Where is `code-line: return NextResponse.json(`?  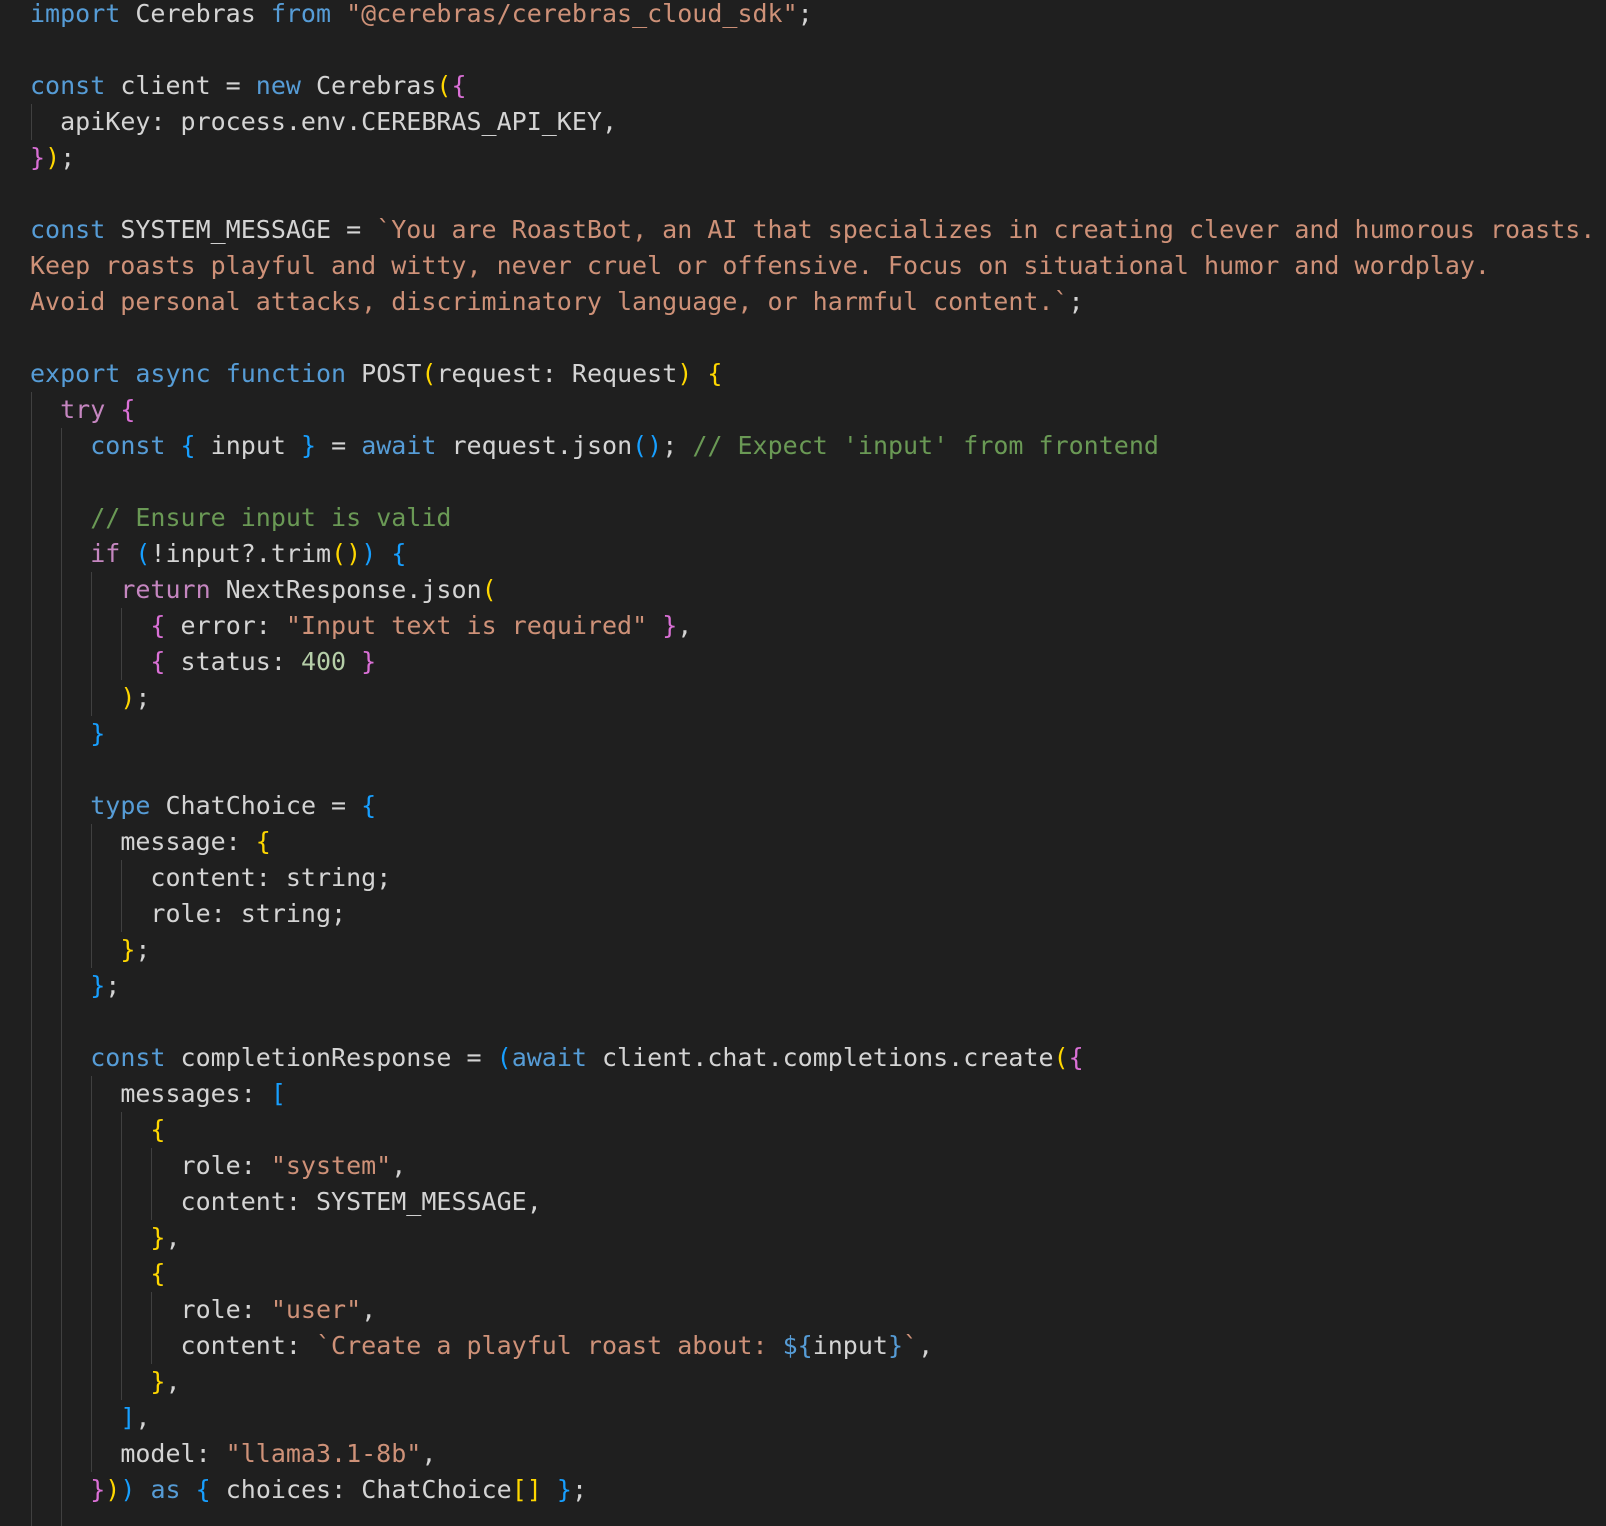 code-line: return NextResponse.json( is located at coordinates (812, 590).